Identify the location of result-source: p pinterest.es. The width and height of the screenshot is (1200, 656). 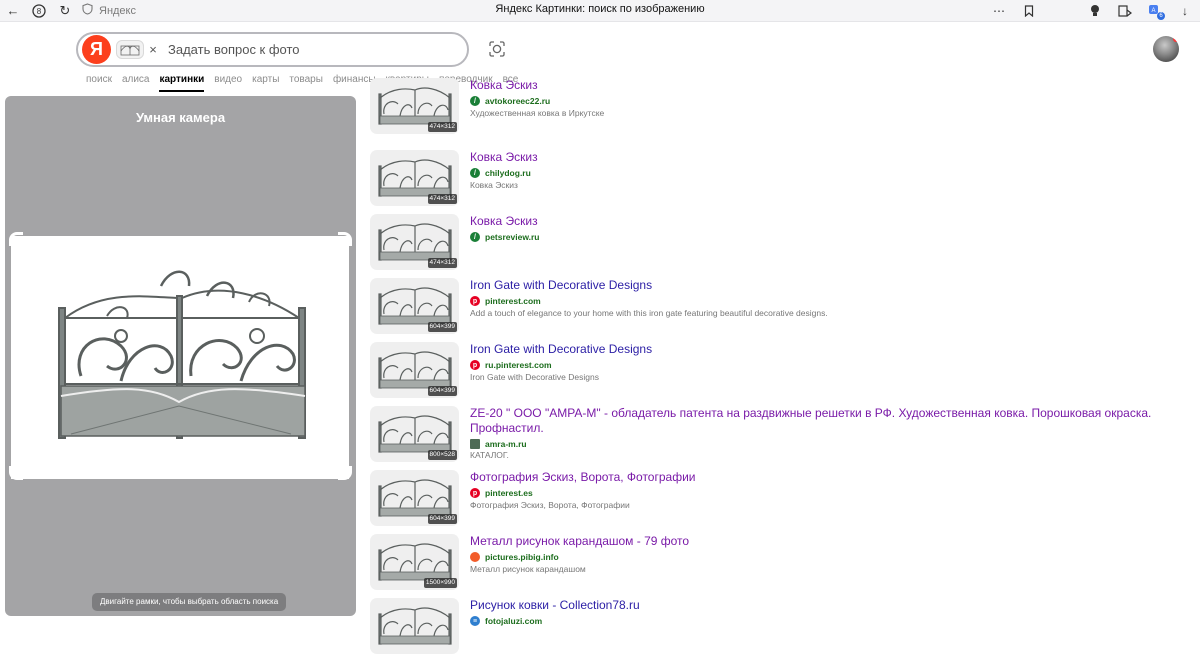
(501, 493).